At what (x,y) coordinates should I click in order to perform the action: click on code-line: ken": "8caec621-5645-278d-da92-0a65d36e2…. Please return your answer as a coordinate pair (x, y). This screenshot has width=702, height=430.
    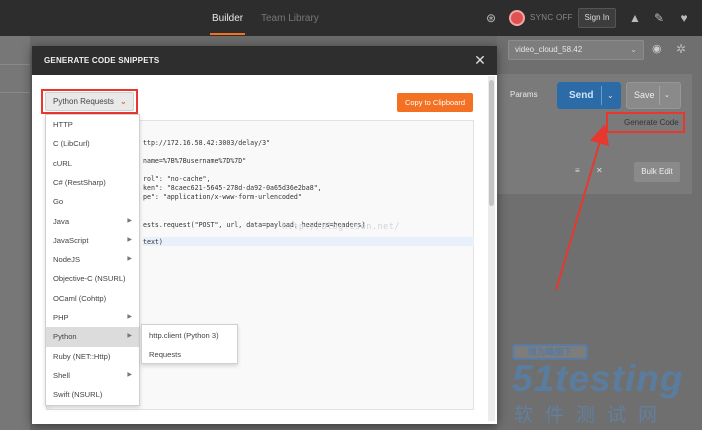
    Looking at the image, I should click on (232, 188).